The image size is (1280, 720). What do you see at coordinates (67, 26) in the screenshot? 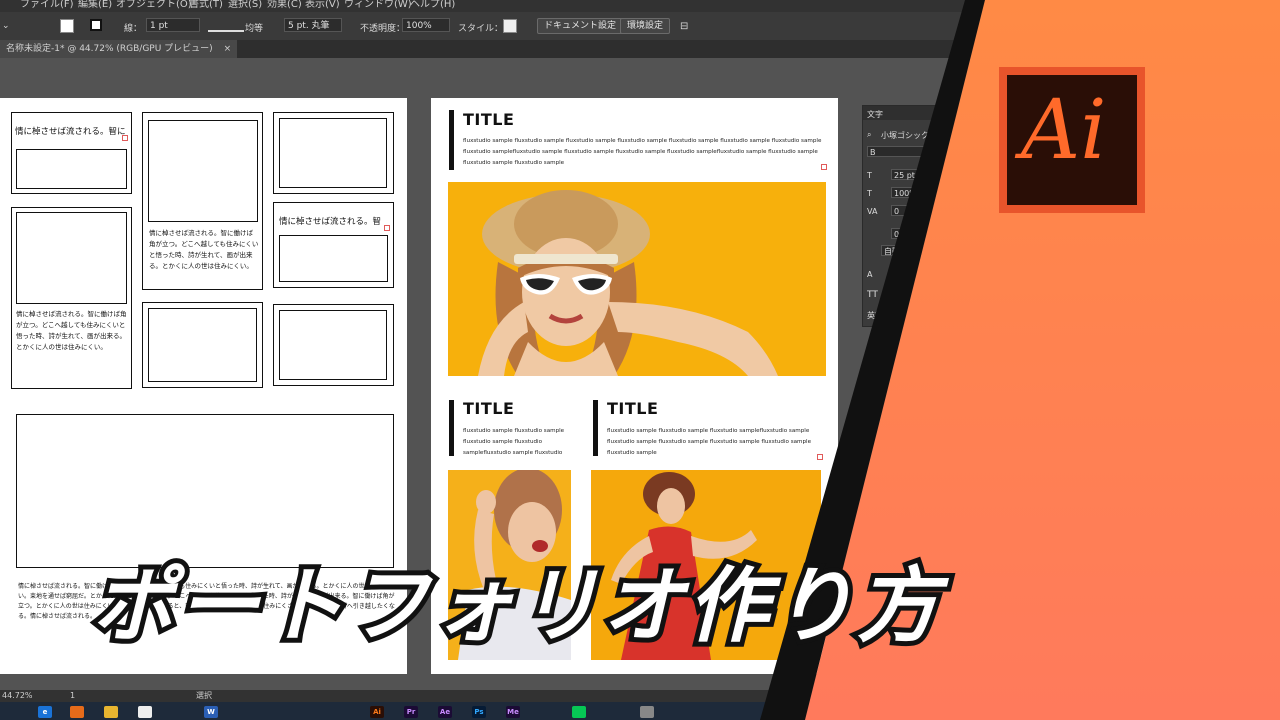
I see `fill-swatch` at bounding box center [67, 26].